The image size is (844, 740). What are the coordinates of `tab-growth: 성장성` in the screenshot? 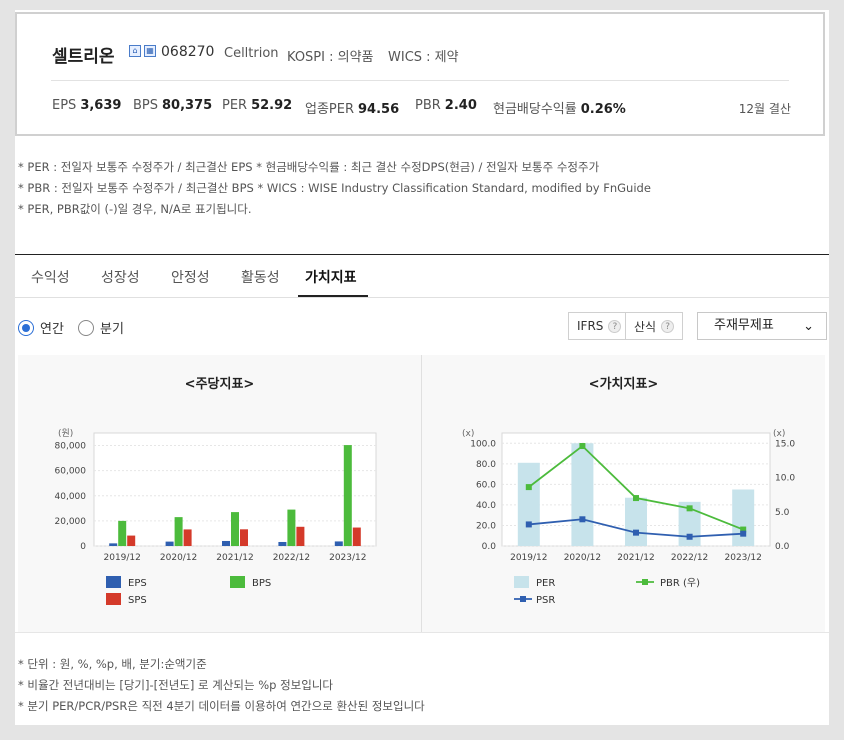 It's located at (120, 277).